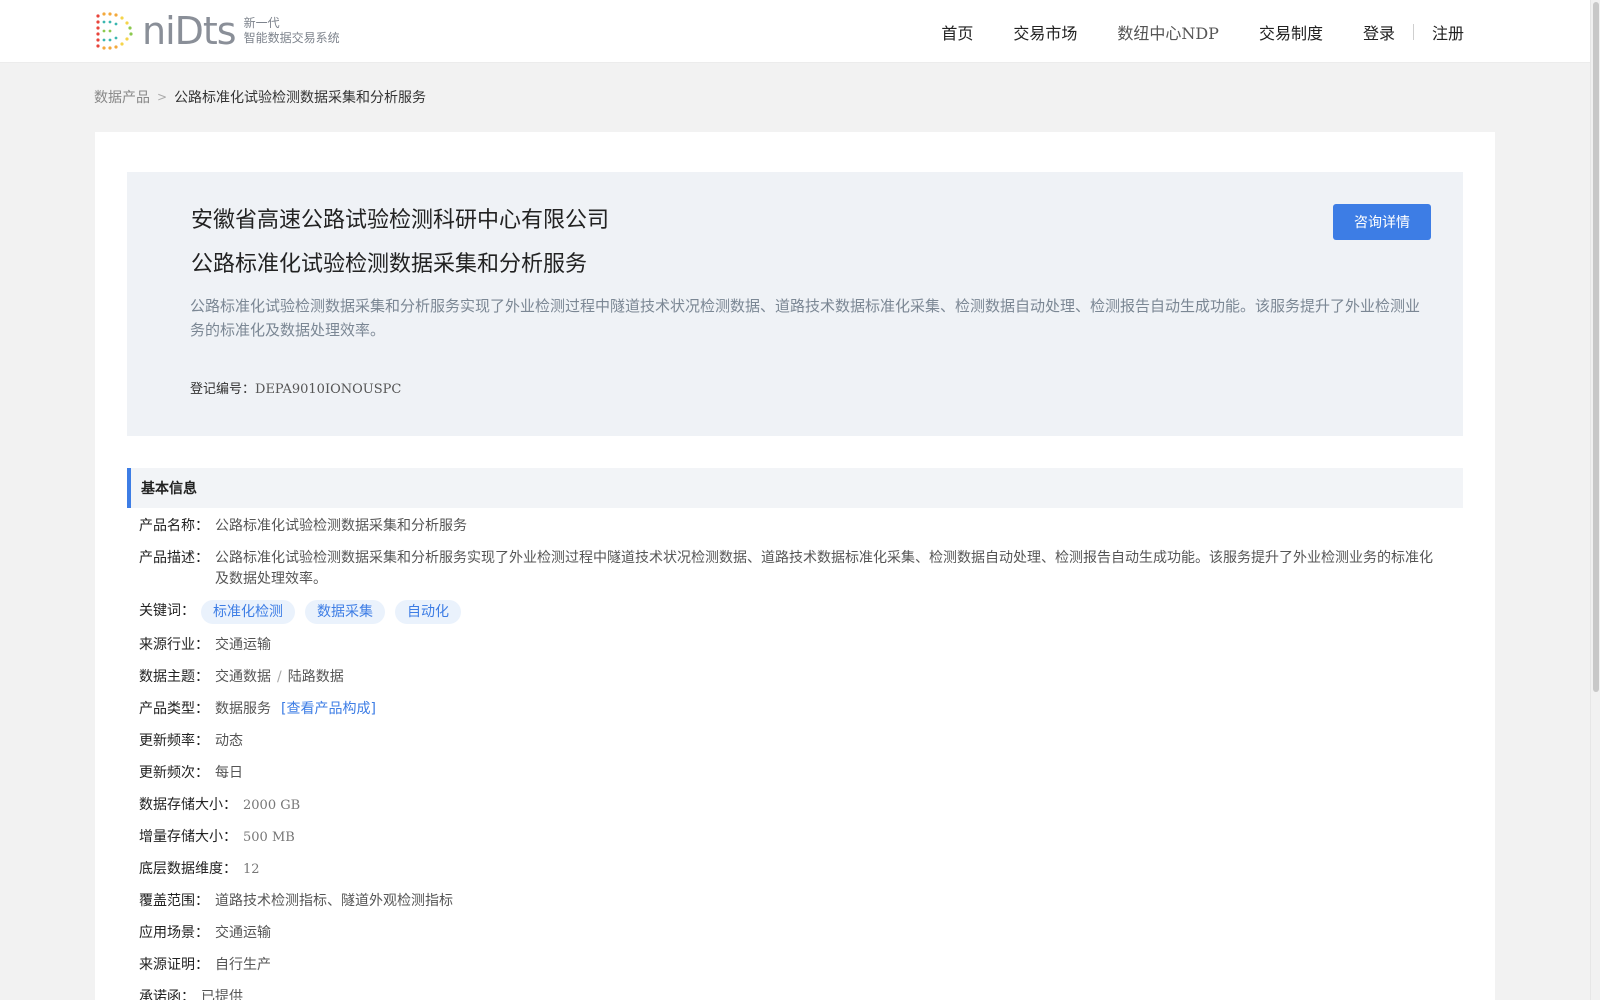  I want to click on logo-dots-icon, so click(114, 31).